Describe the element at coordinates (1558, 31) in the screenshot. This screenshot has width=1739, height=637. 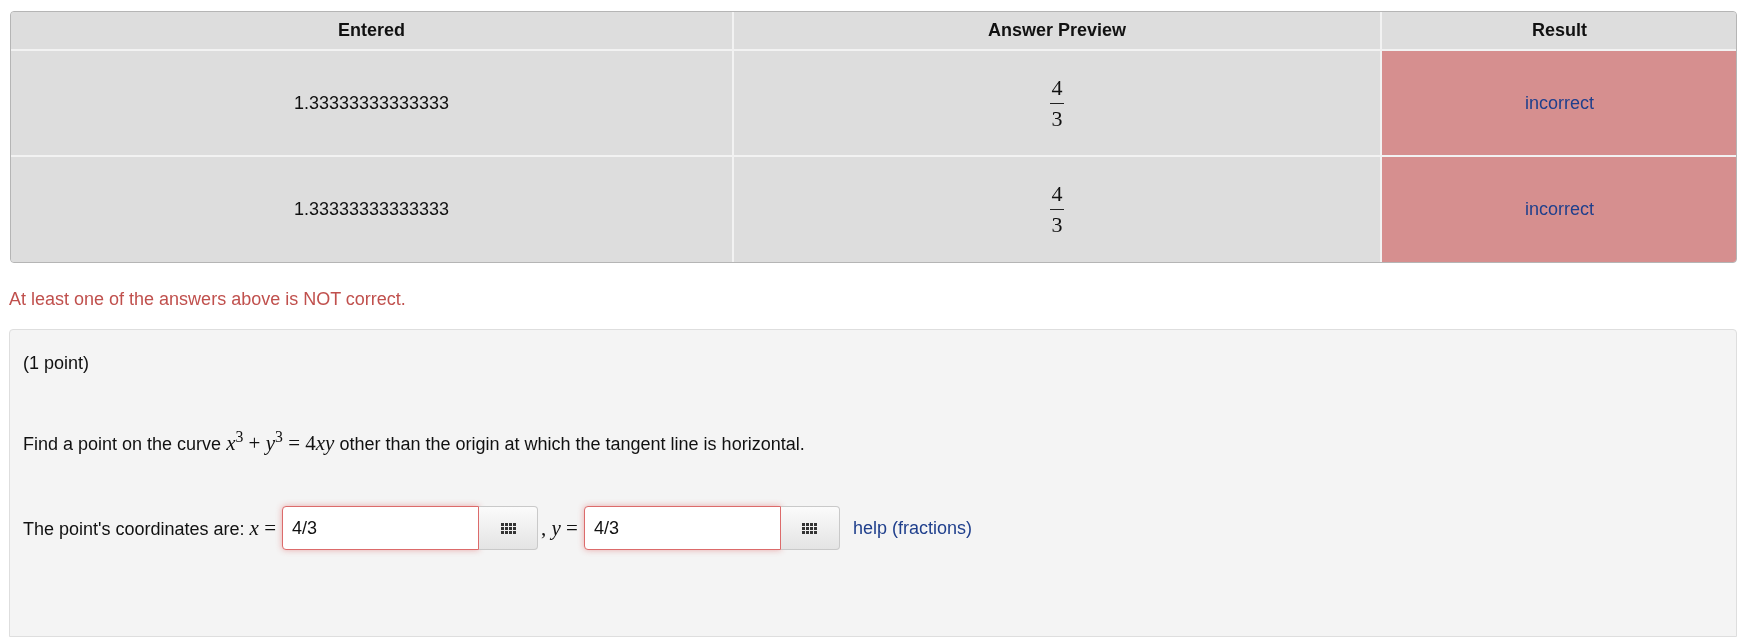
I see `column-header: Result` at that location.